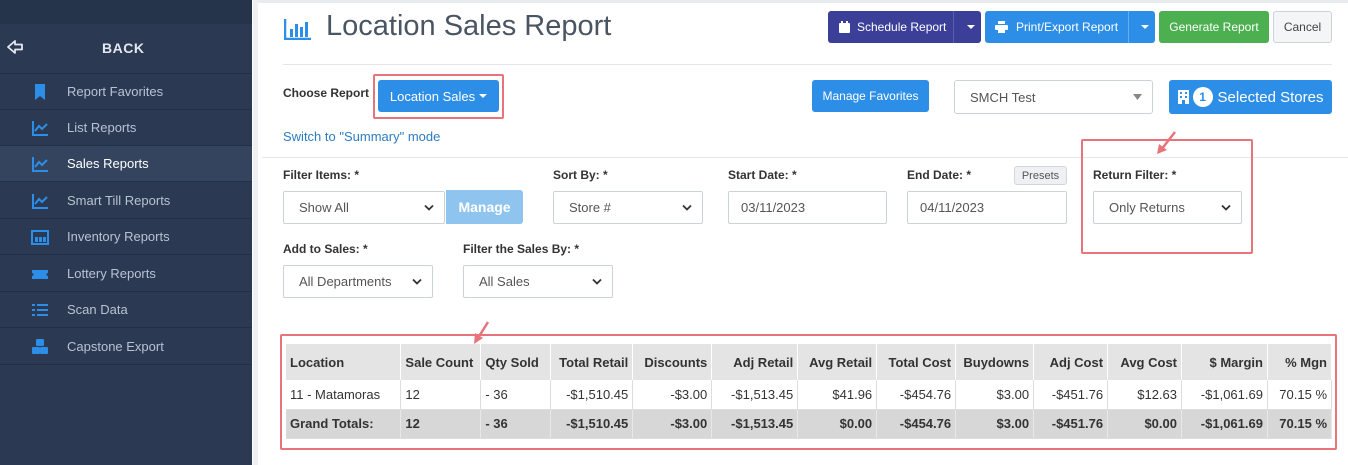  I want to click on warehouse-icon, so click(40, 237).